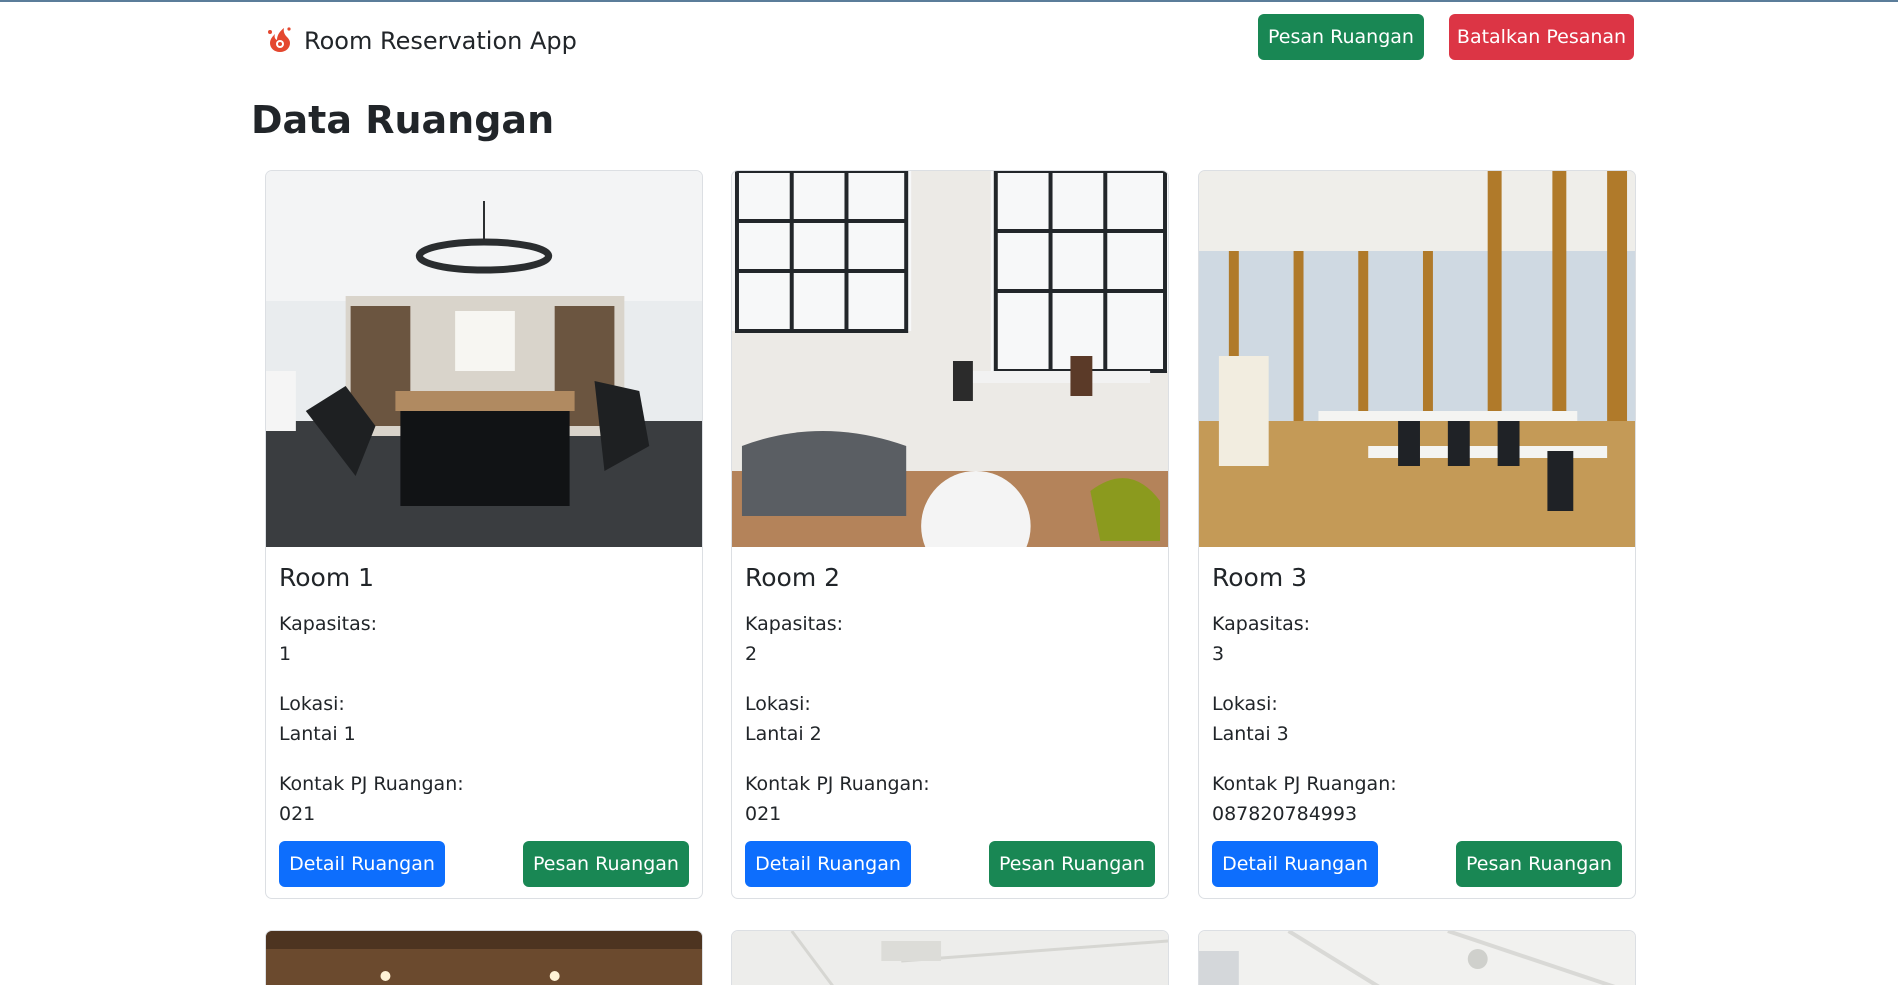 The width and height of the screenshot is (1898, 985). What do you see at coordinates (403, 120) in the screenshot?
I see `page-title: Data Ruangan` at bounding box center [403, 120].